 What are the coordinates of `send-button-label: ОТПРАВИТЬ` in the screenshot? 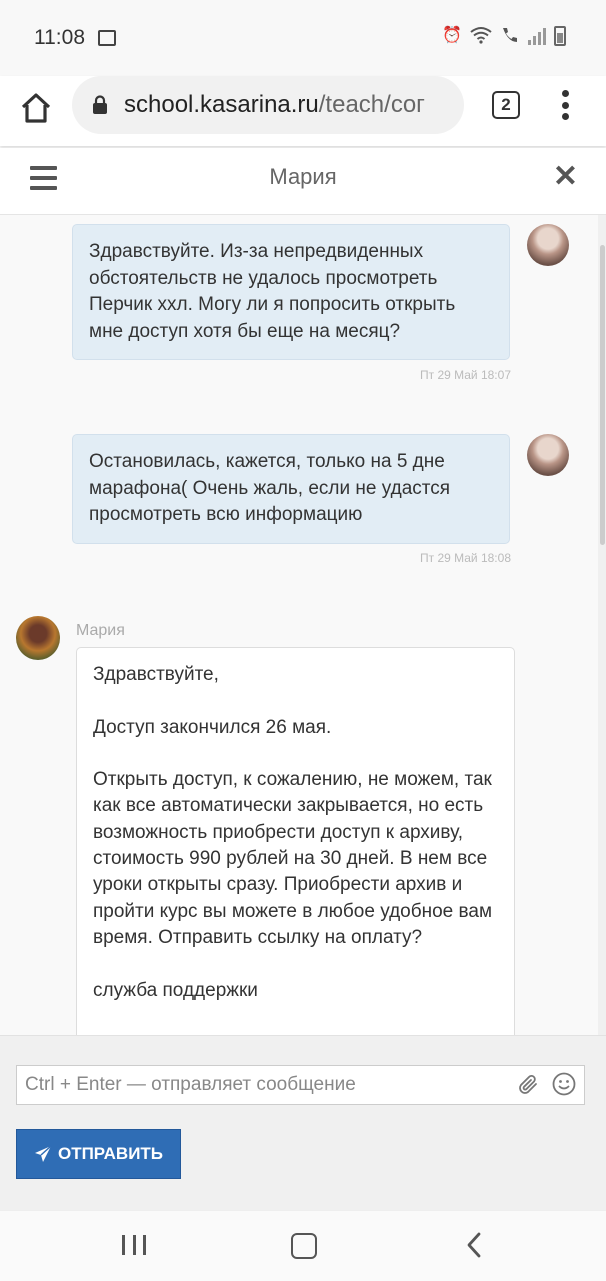 It's located at (110, 1153).